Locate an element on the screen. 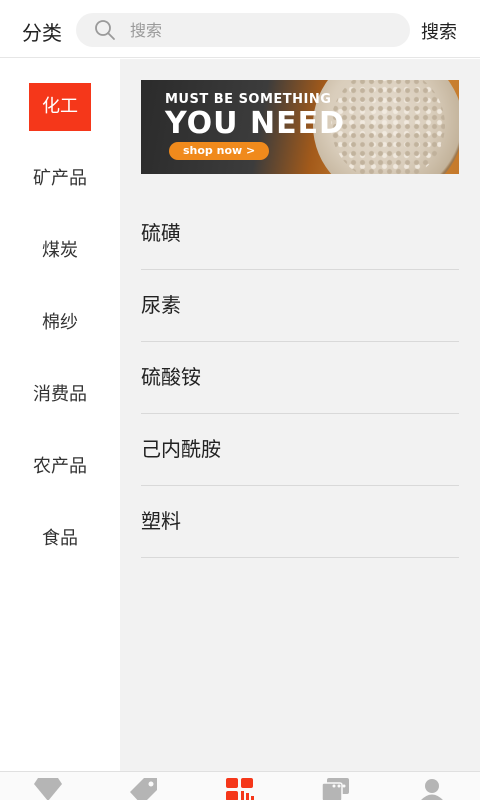  sidebar-item-chemical: 化工 is located at coordinates (60, 107).